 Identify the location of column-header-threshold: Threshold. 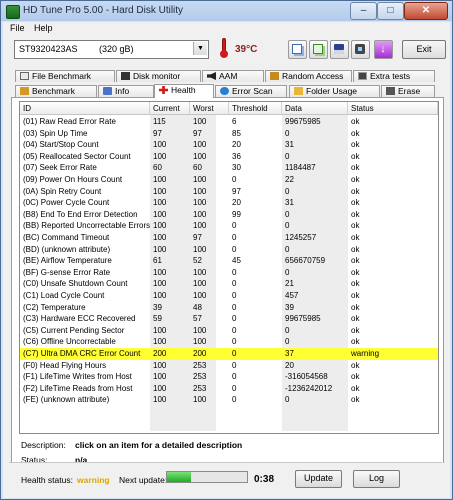
(255, 108).